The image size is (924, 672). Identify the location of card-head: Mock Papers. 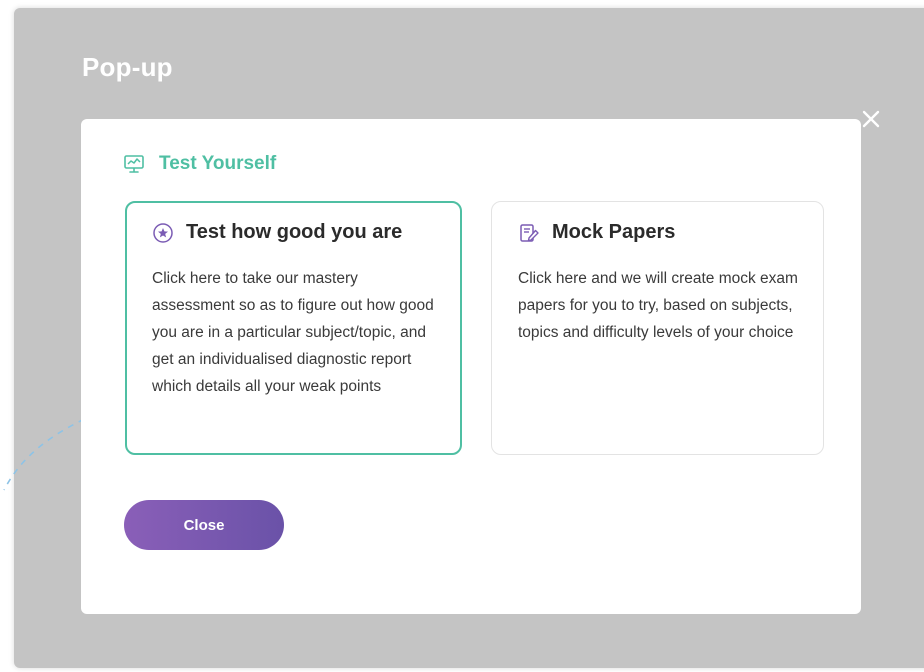
(596, 232).